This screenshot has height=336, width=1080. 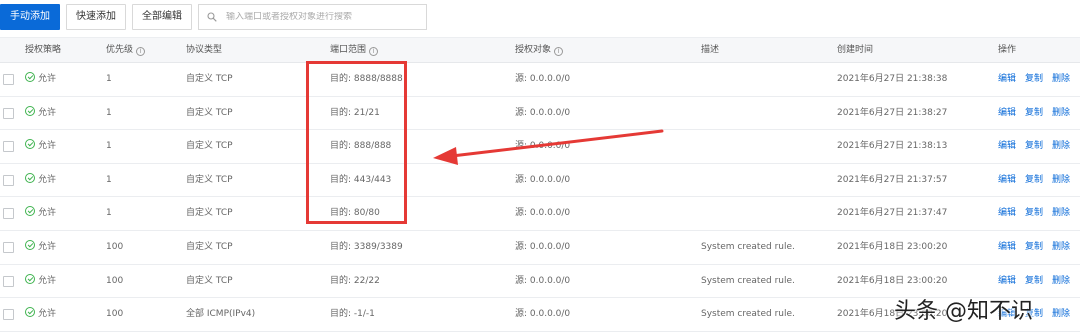 I want to click on description-cell: System created rule., so click(x=748, y=280).